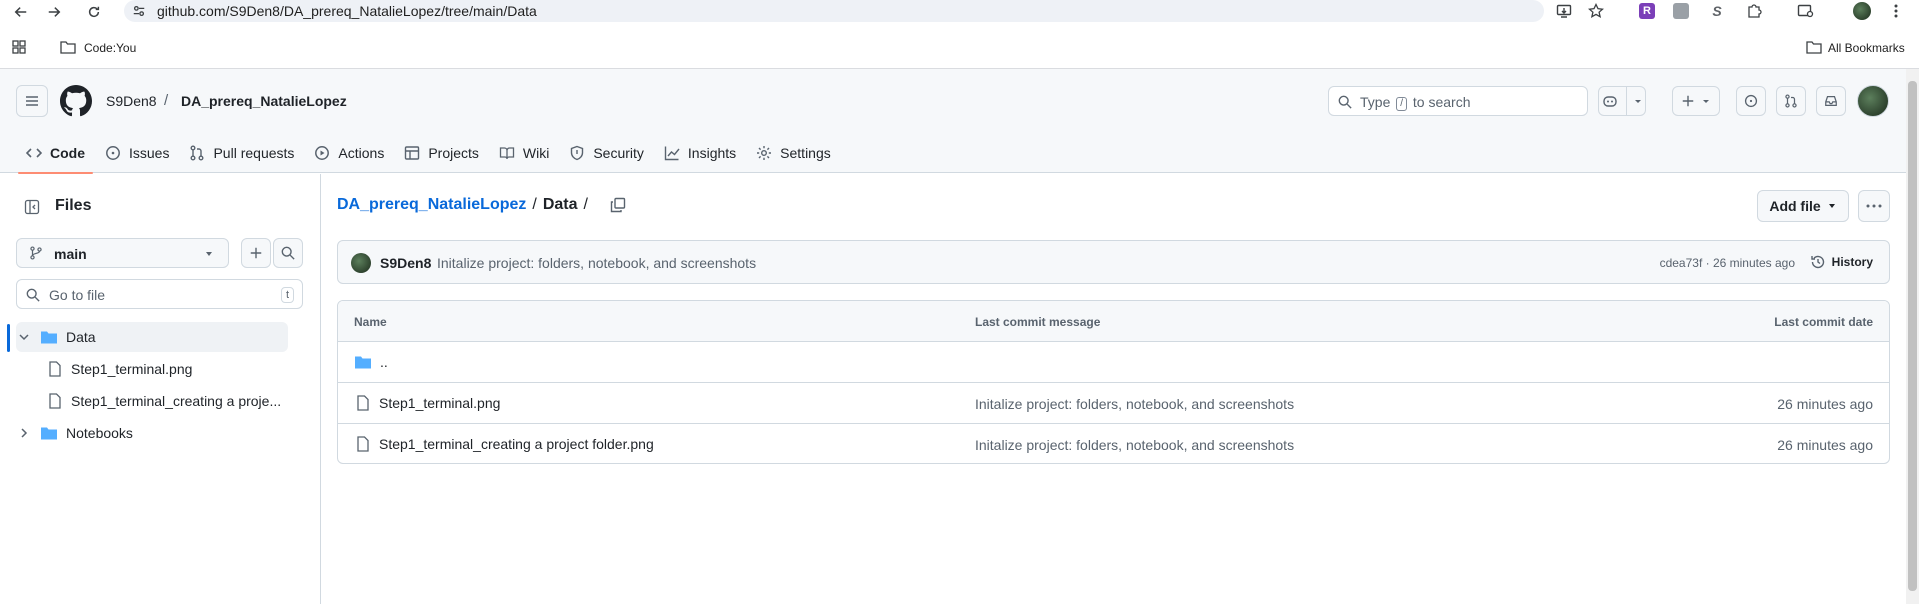  I want to click on header-name: Name, so click(370, 322).